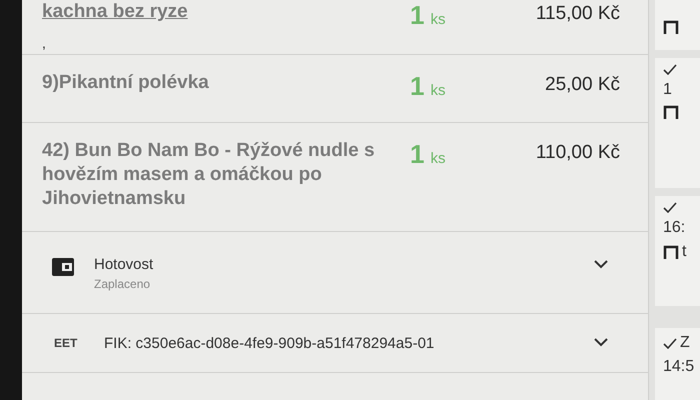 The height and width of the screenshot is (400, 700). Describe the element at coordinates (679, 367) in the screenshot. I see `order-time: 14:5` at that location.